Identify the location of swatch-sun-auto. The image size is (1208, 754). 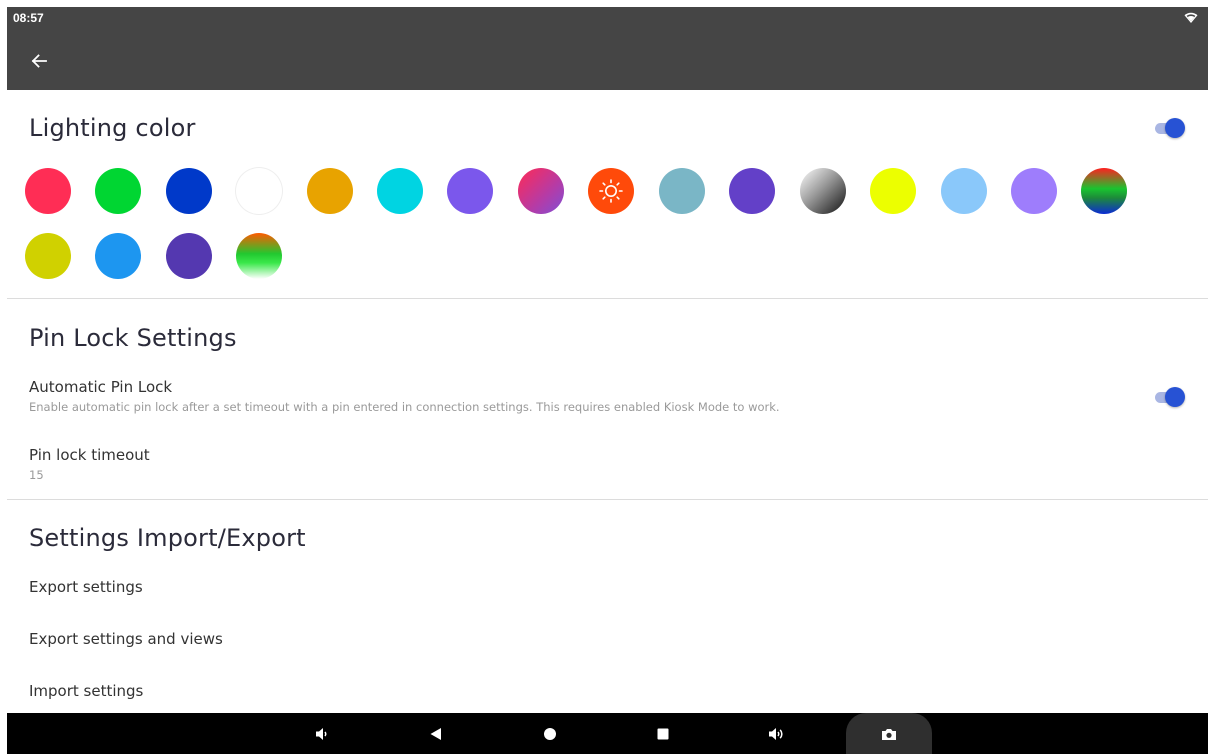
(611, 191).